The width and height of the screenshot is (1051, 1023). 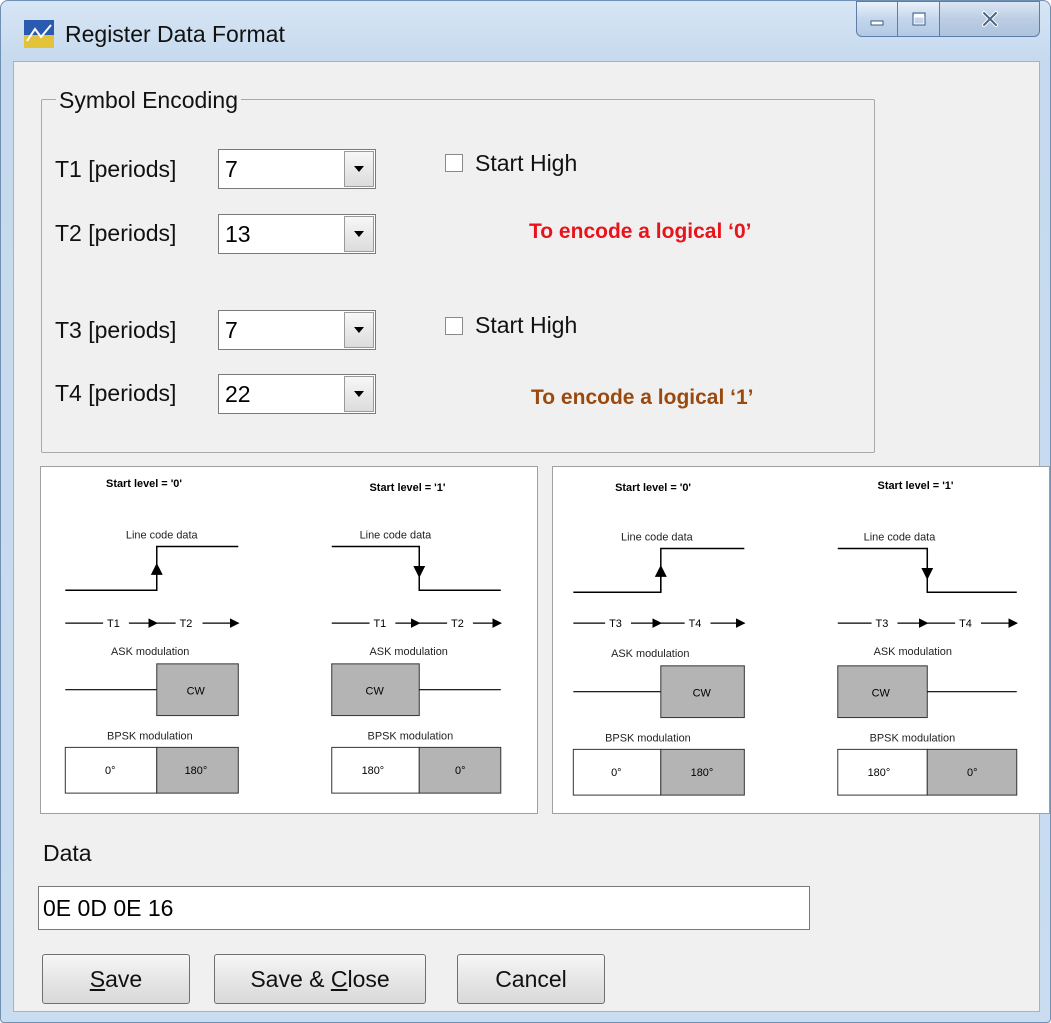 I want to click on maximize-button, so click(x=919, y=19).